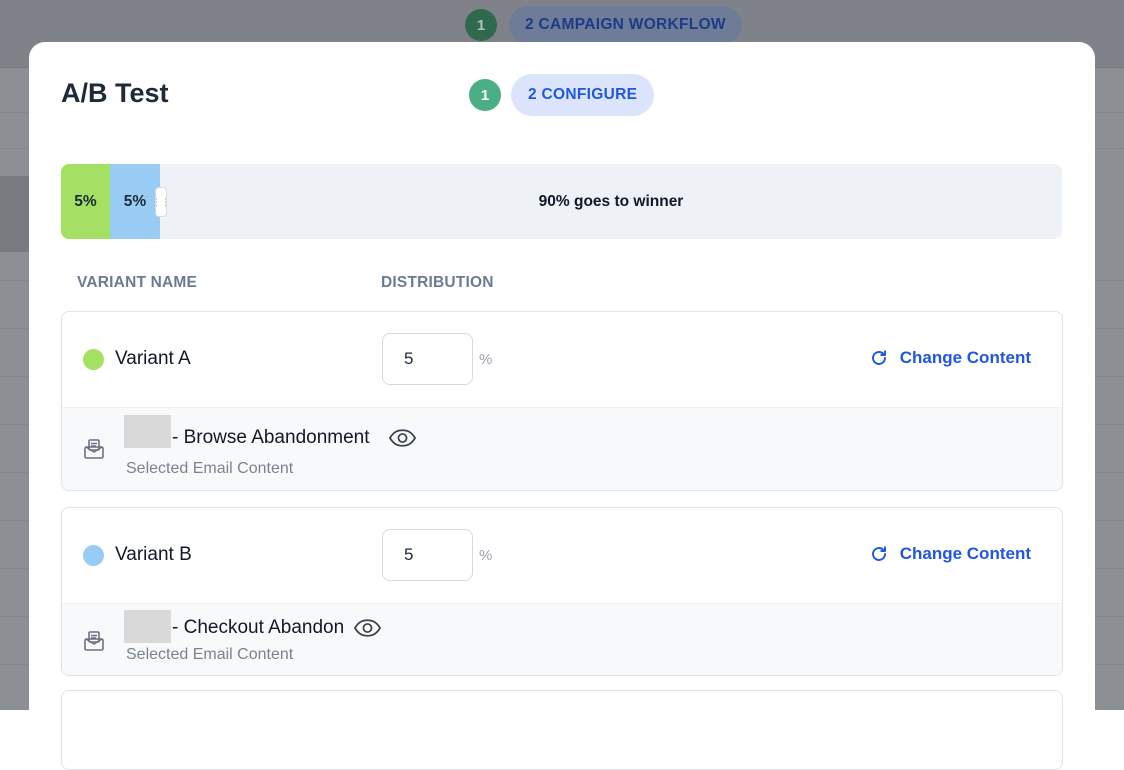  Describe the element at coordinates (85, 201) in the screenshot. I see `variant-a-segment: 5%` at that location.